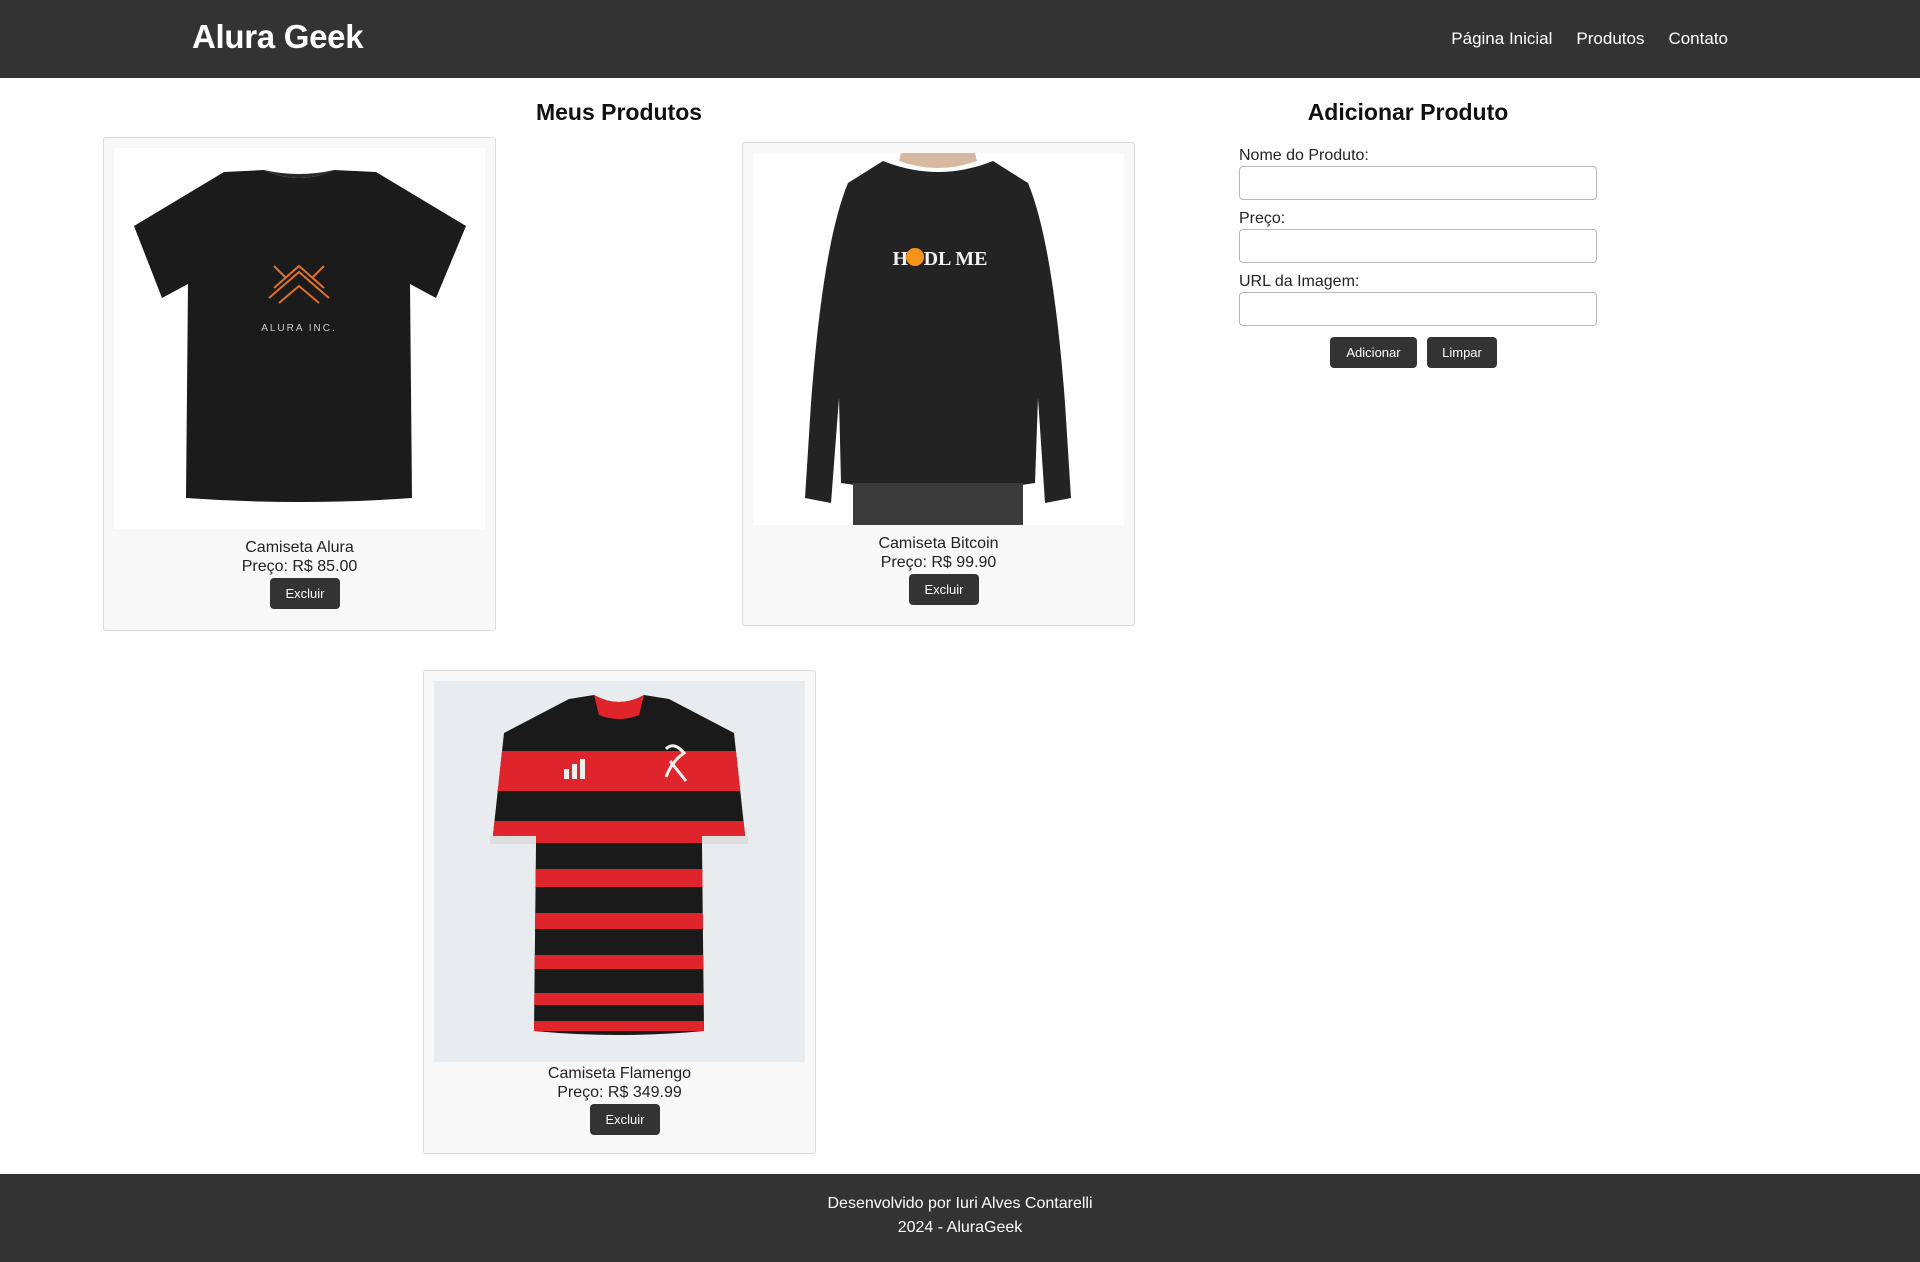  I want to click on add-product-title: Adicionar Produto, so click(1408, 112).